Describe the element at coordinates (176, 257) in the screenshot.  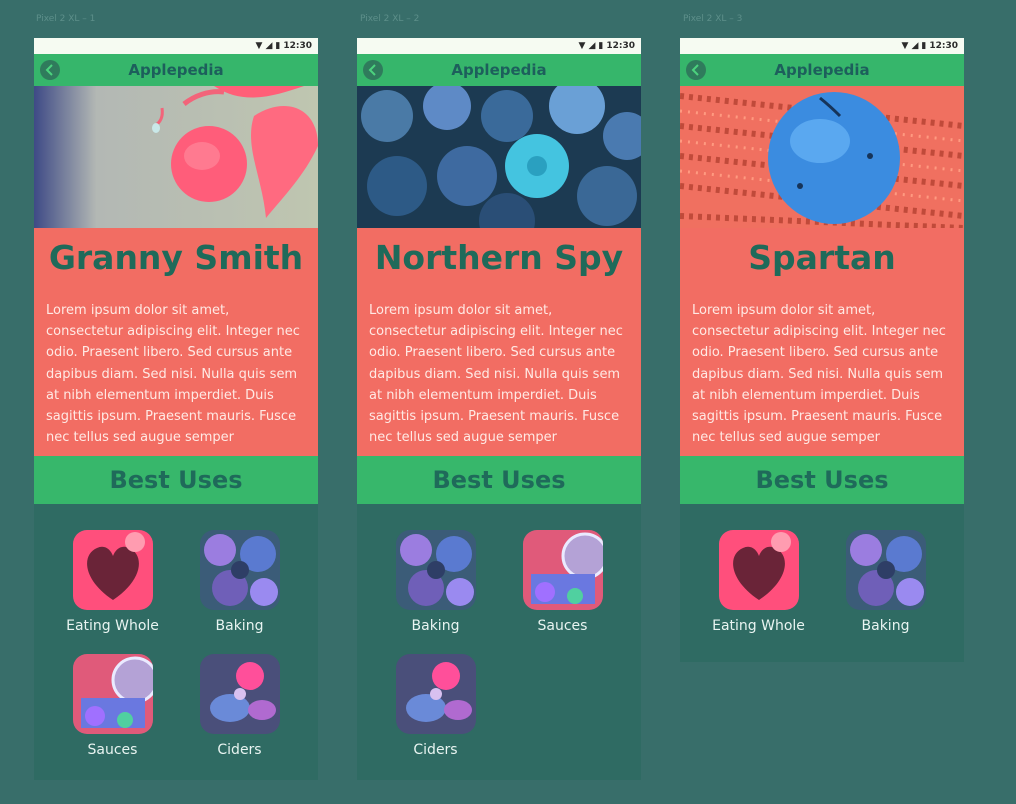
I see `apple-name: Granny Smith` at that location.